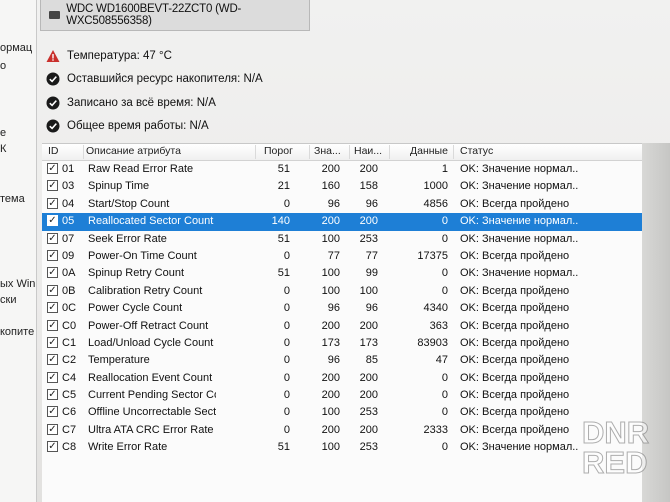  I want to click on watermark-logo: DNR RED, so click(616, 447).